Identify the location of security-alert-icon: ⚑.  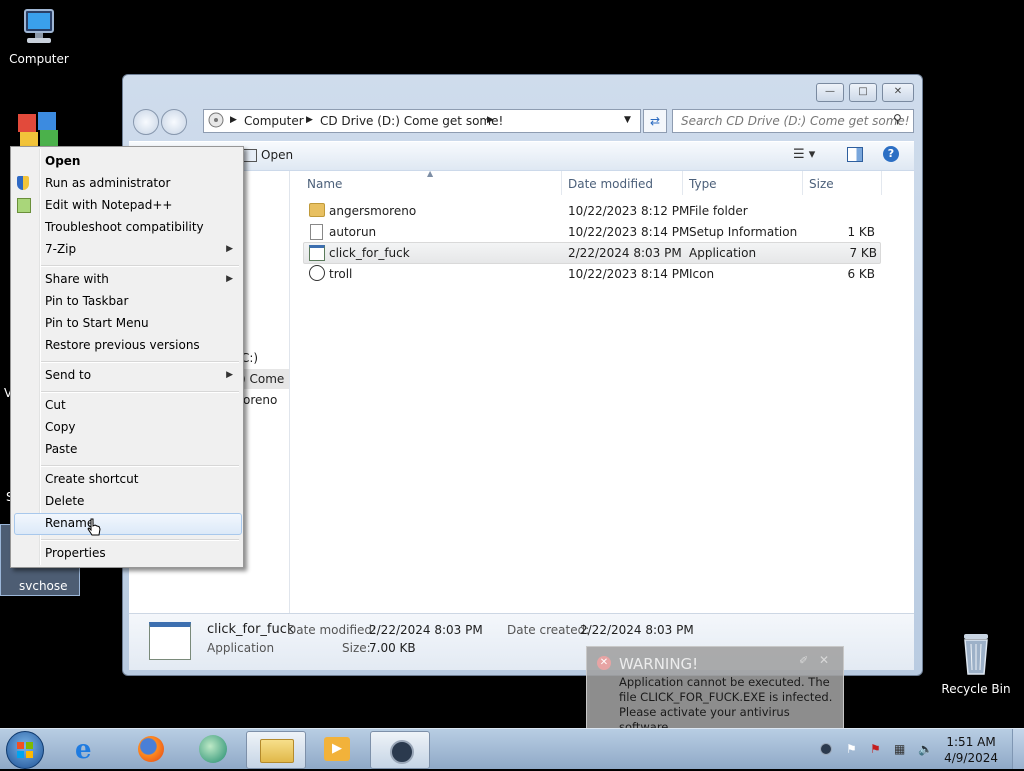
(875, 749).